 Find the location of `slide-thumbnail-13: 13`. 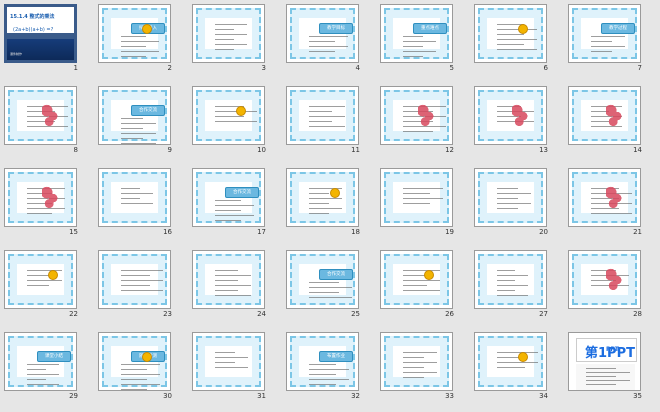

slide-thumbnail-13: 13 is located at coordinates (519, 125).